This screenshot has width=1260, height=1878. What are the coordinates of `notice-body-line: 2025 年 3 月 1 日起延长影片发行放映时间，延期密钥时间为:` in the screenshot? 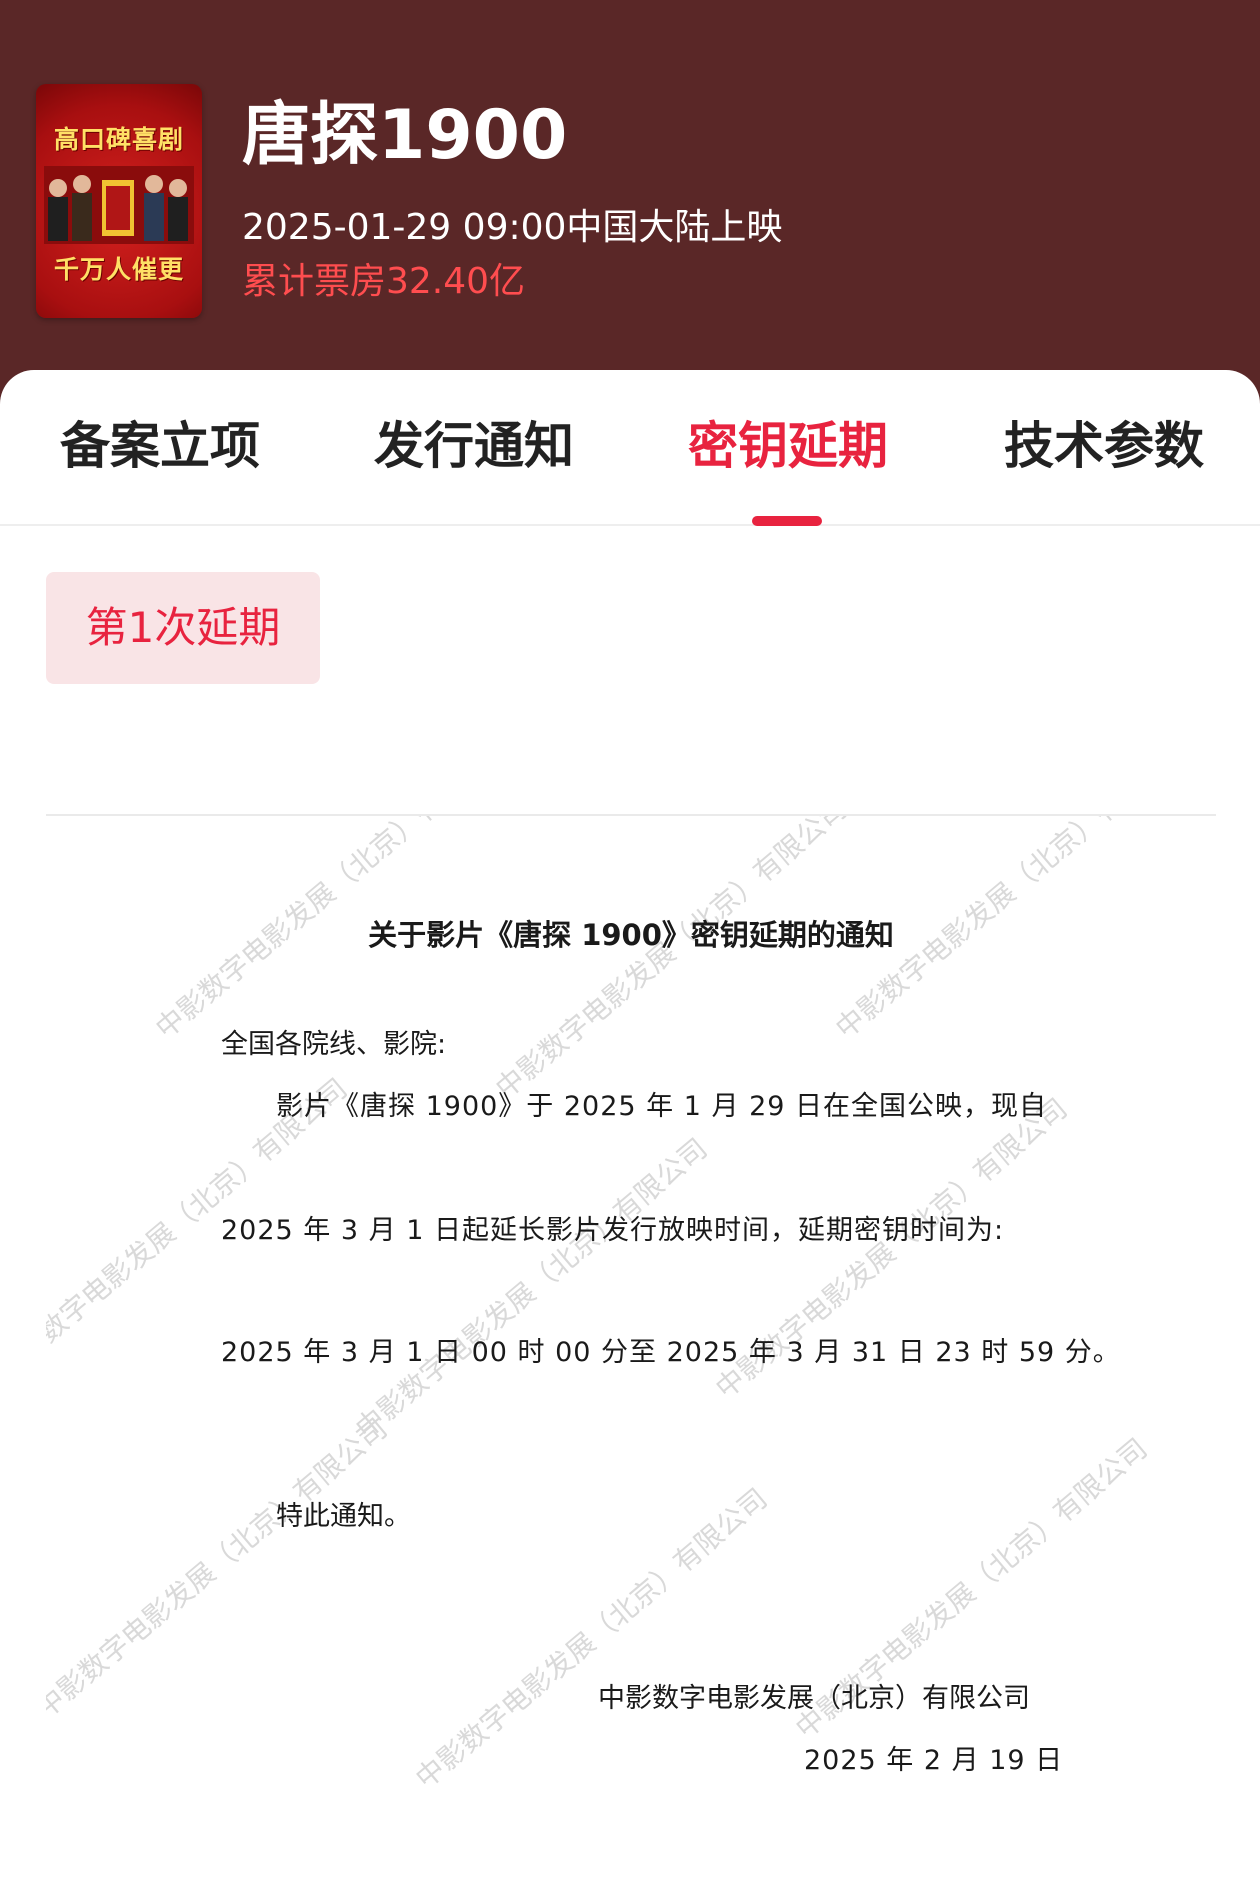 It's located at (613, 1230).